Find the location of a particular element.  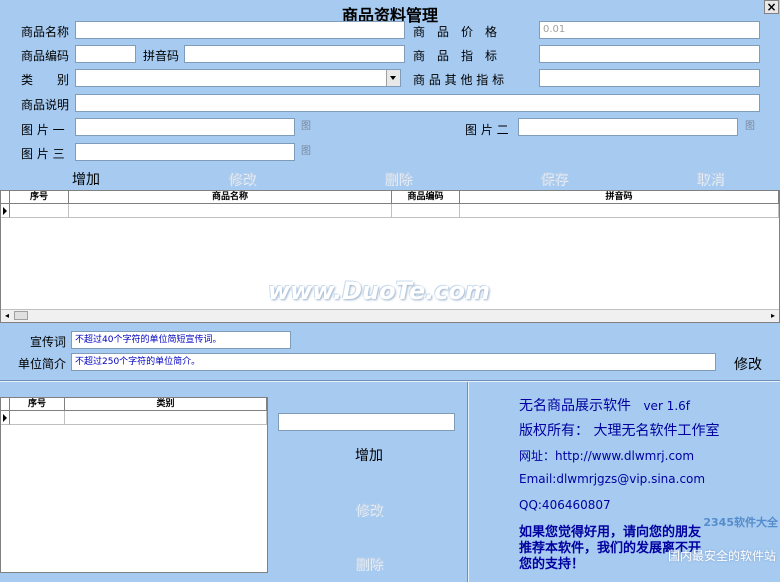

save-button: 保存 is located at coordinates (554, 179).